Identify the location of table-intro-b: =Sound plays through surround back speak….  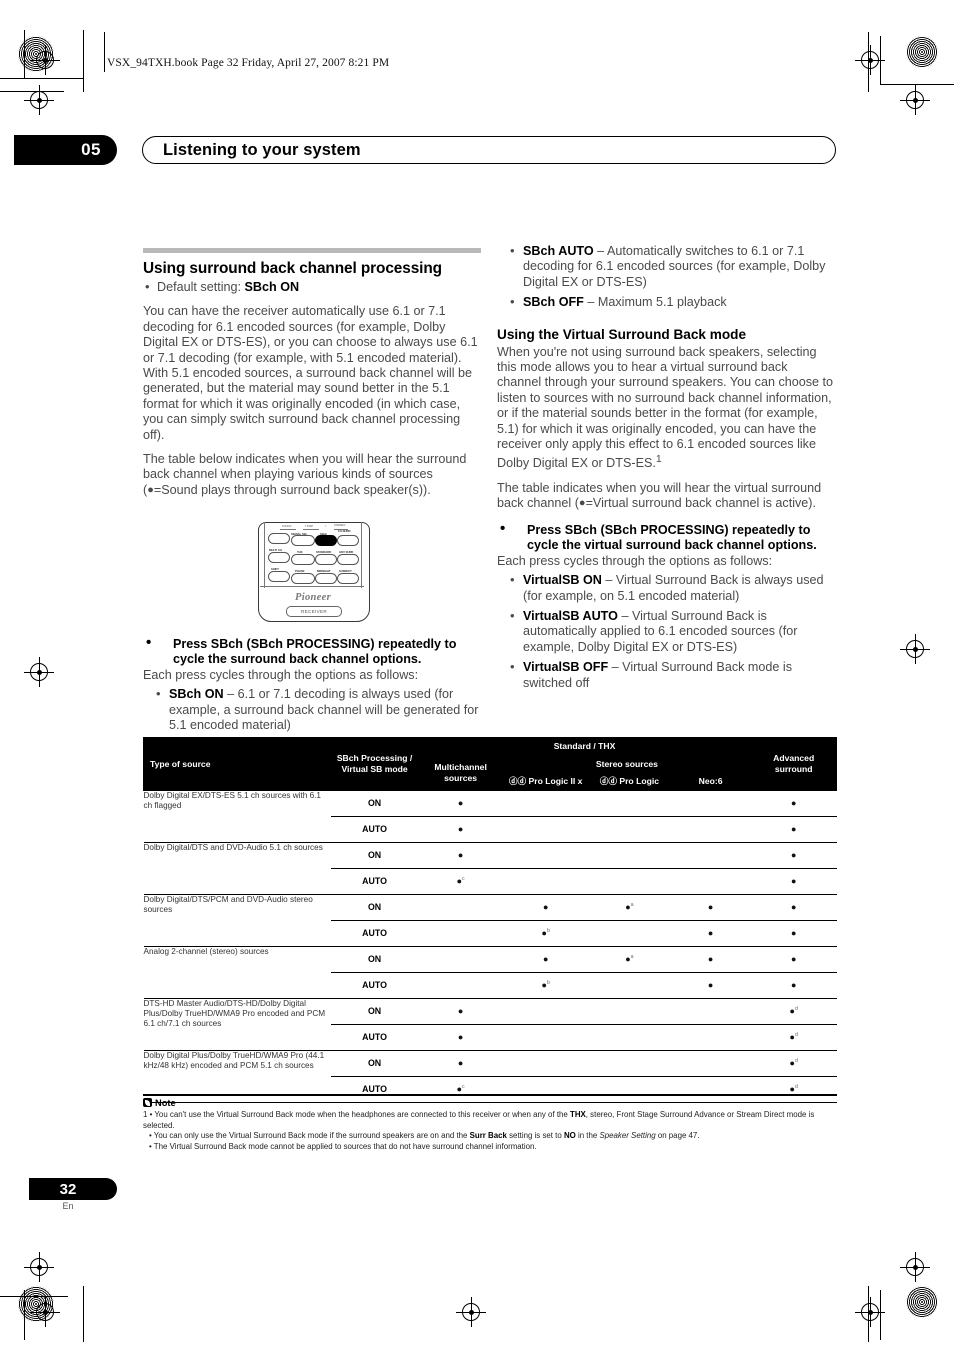
(292, 489).